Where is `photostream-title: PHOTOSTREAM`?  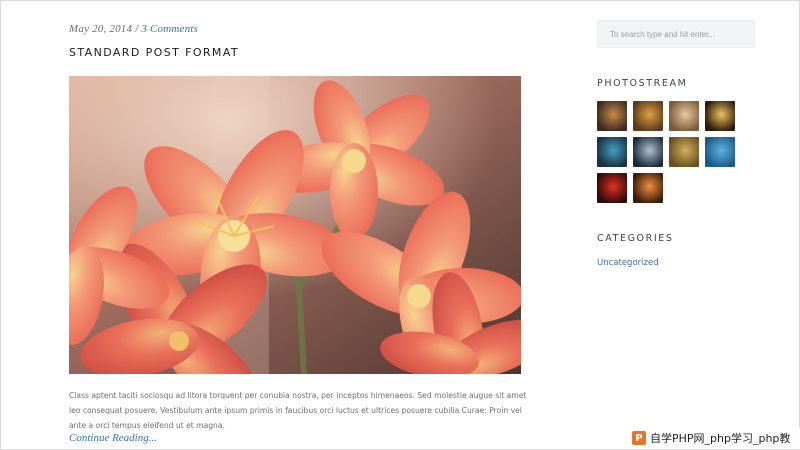
photostream-title: PHOTOSTREAM is located at coordinates (642, 83).